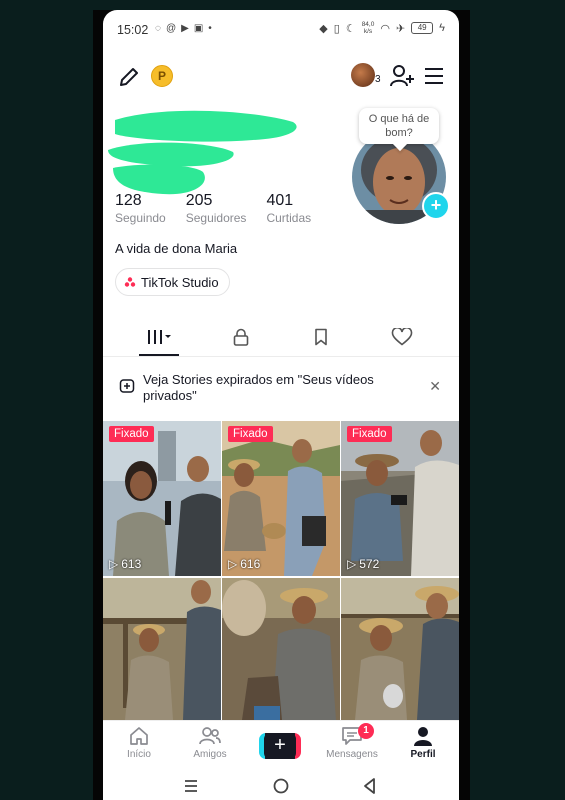 This screenshot has width=565, height=800. I want to click on status-bar: 15:02 ◌ @ ▶ ▣ • ◆ ▯ ☾ 84,0 k/s ◠ ✈ 49 ϟ, so click(281, 29).